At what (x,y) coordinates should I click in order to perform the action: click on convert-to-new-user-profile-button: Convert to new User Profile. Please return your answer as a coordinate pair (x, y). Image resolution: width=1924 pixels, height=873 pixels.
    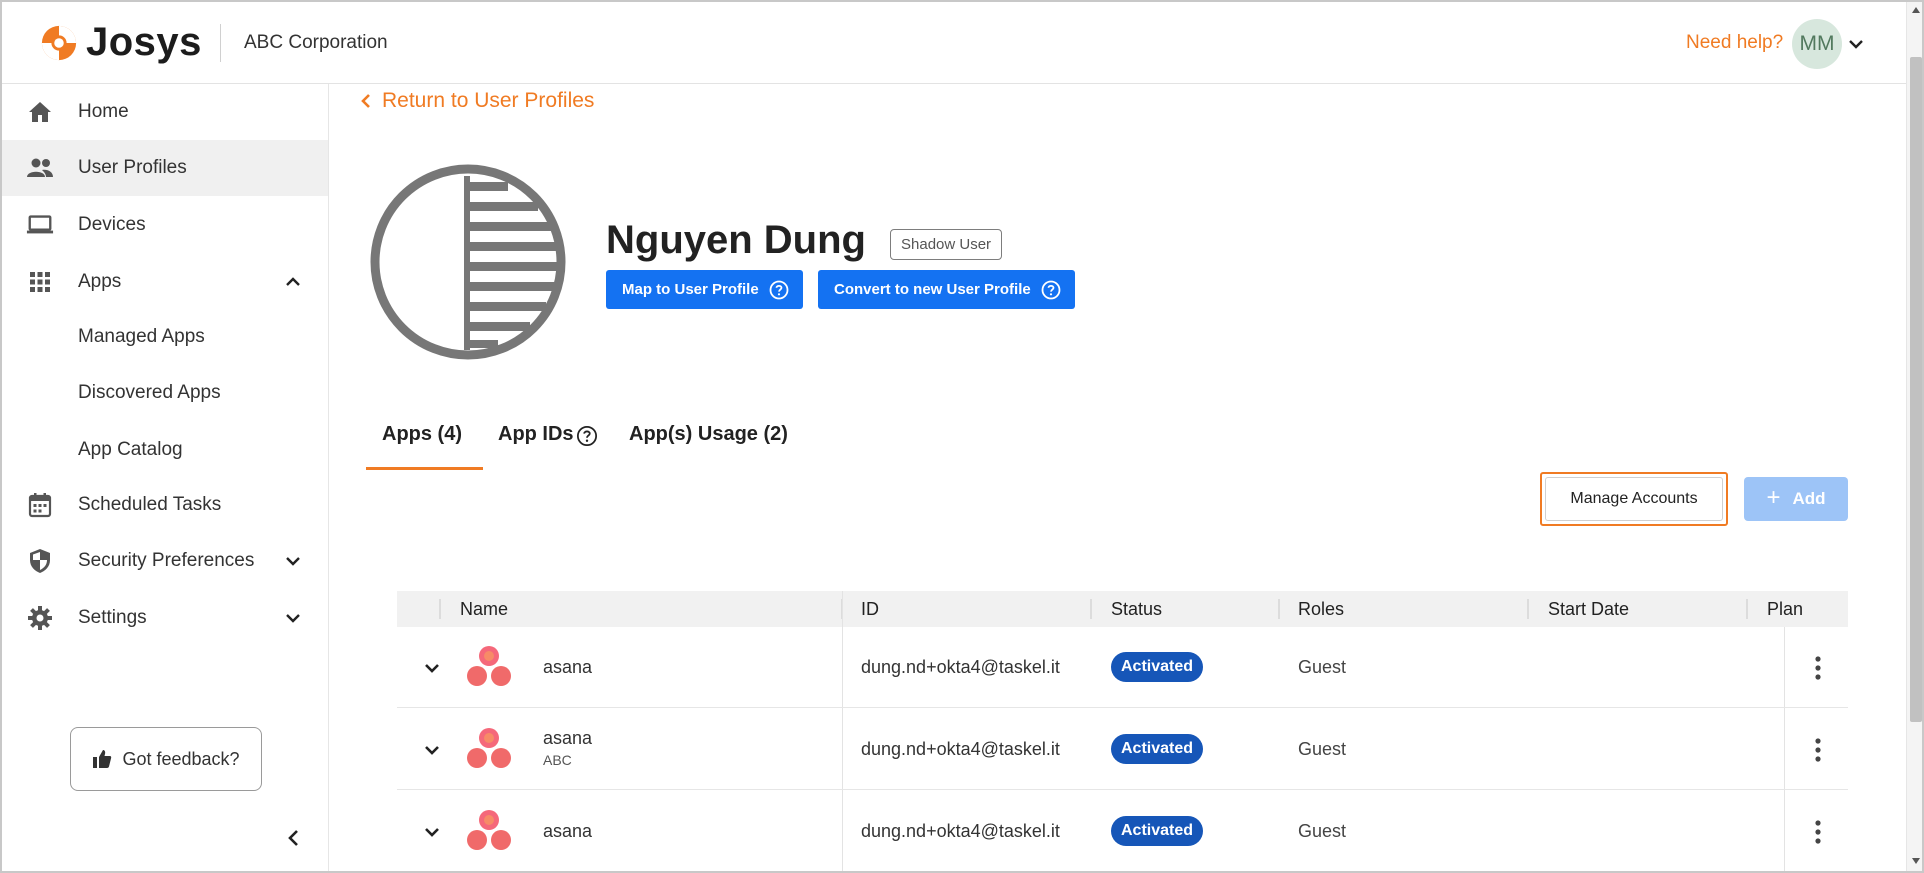
    Looking at the image, I should click on (946, 289).